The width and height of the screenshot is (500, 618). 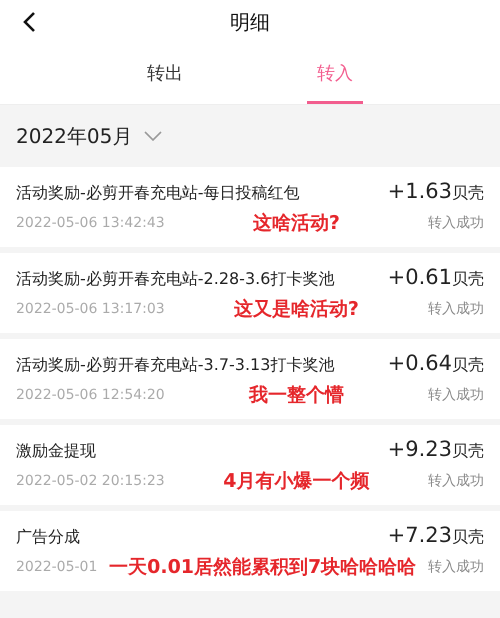 I want to click on record-time: 2022-05-06 13:42:43, so click(x=90, y=223).